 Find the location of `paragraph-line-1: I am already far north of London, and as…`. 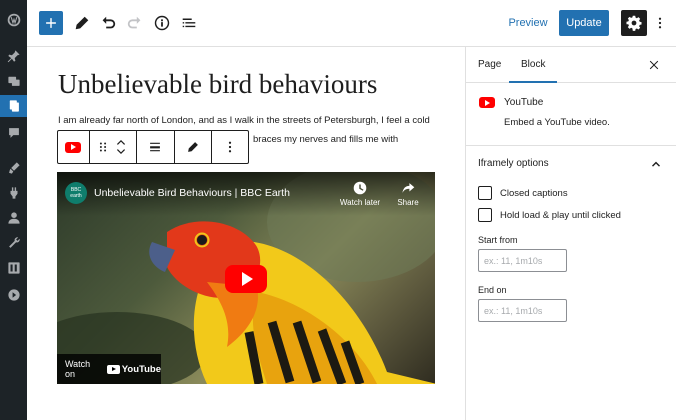

paragraph-line-1: I am already far north of London, and as… is located at coordinates (244, 120).